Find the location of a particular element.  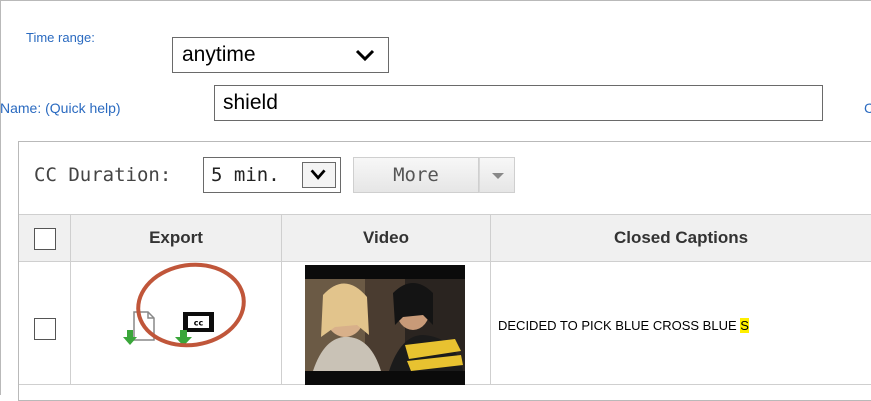

caret-down-icon is located at coordinates (498, 176).